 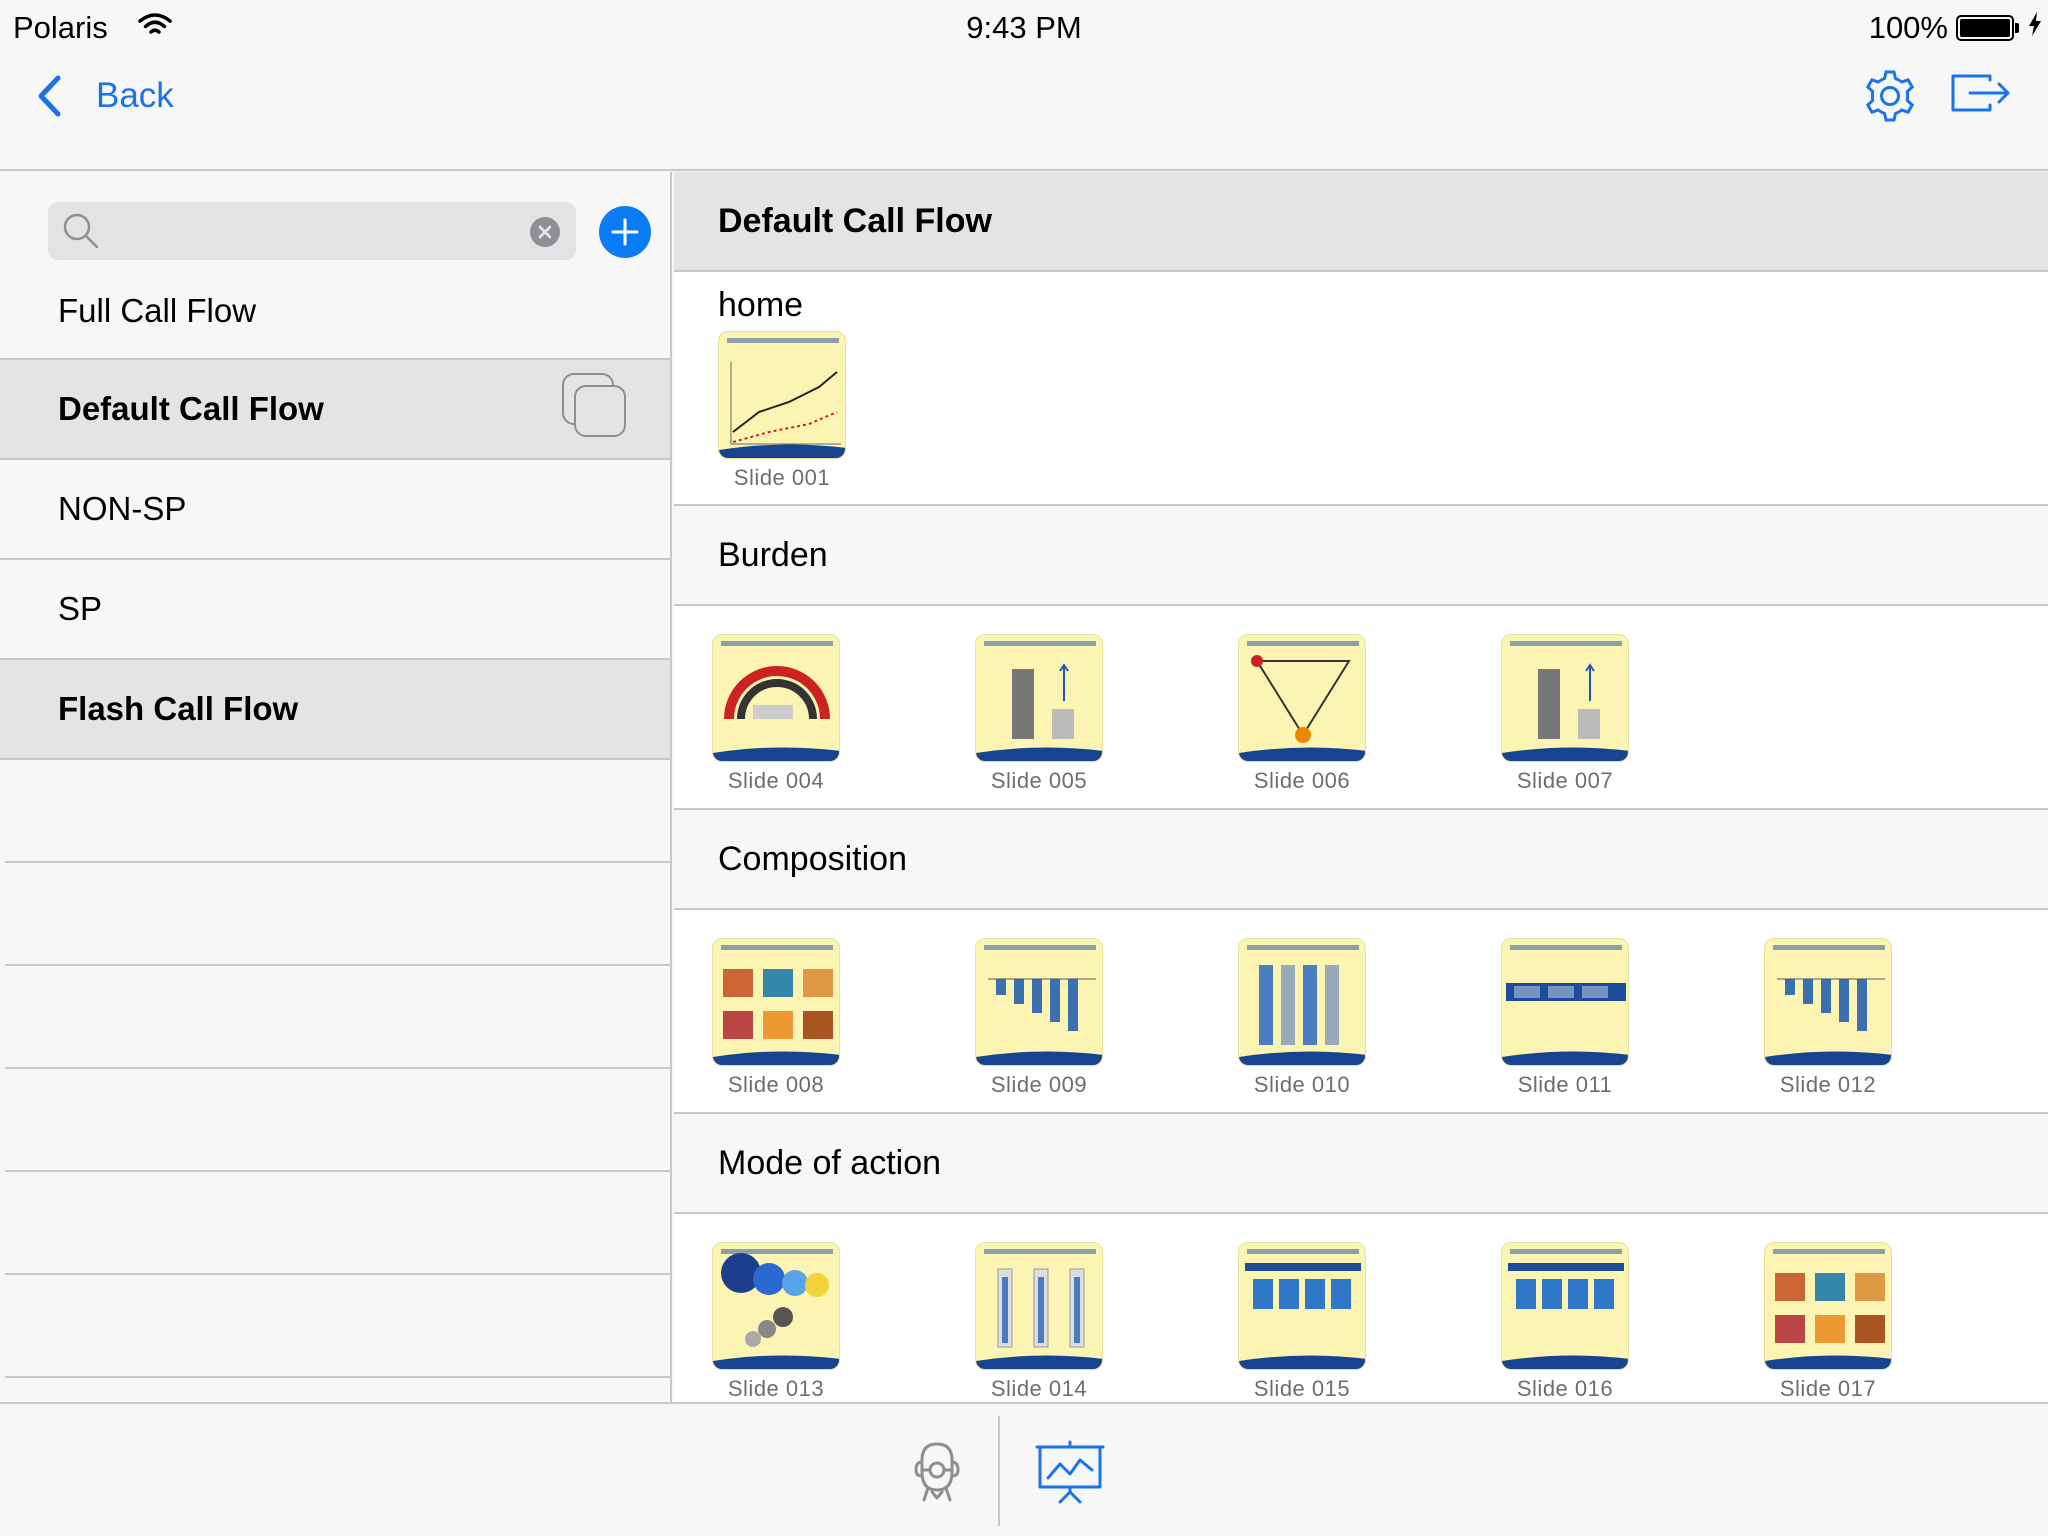 I want to click on add-call-flow-button, so click(x=625, y=232).